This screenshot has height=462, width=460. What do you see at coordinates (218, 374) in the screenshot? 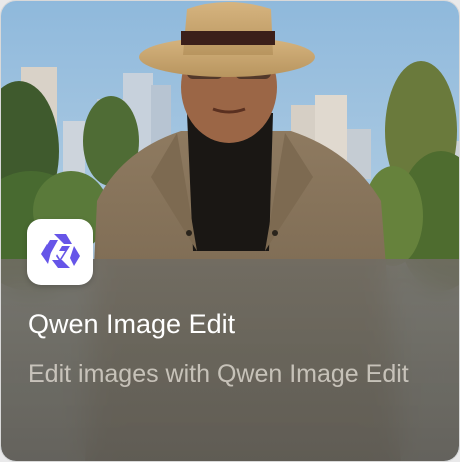
I see `card-description: Edit images with Qwen Image Edit` at bounding box center [218, 374].